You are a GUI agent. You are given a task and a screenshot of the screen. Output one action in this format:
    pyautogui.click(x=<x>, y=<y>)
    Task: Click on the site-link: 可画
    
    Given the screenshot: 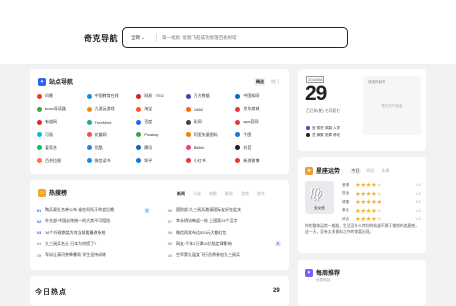 What is the action you would take?
    pyautogui.click(x=62, y=135)
    